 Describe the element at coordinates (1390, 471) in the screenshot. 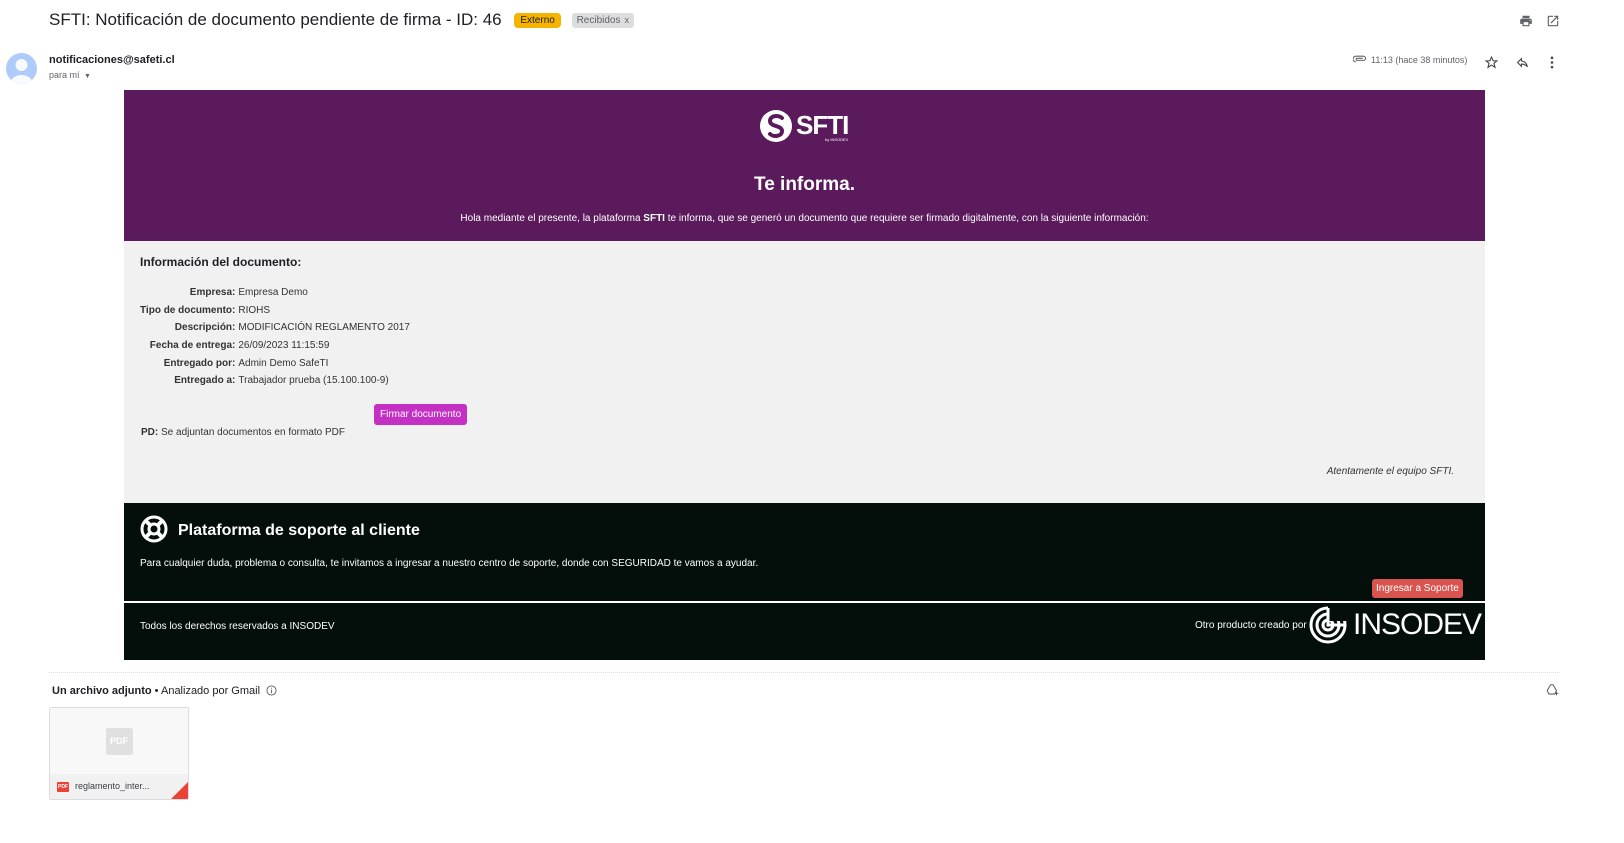

I see `sign-off: Atentamente el equipo SFTI.` at that location.